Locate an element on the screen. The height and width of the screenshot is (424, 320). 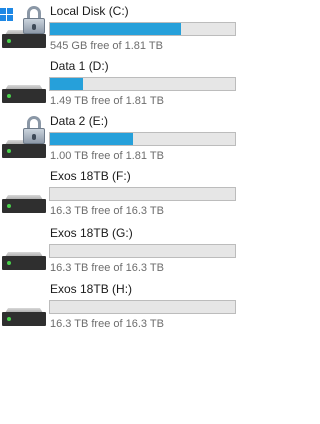
drive-2: Data 2 (E:) 1.00 TB free of 1.81 TB is located at coordinates (123, 141).